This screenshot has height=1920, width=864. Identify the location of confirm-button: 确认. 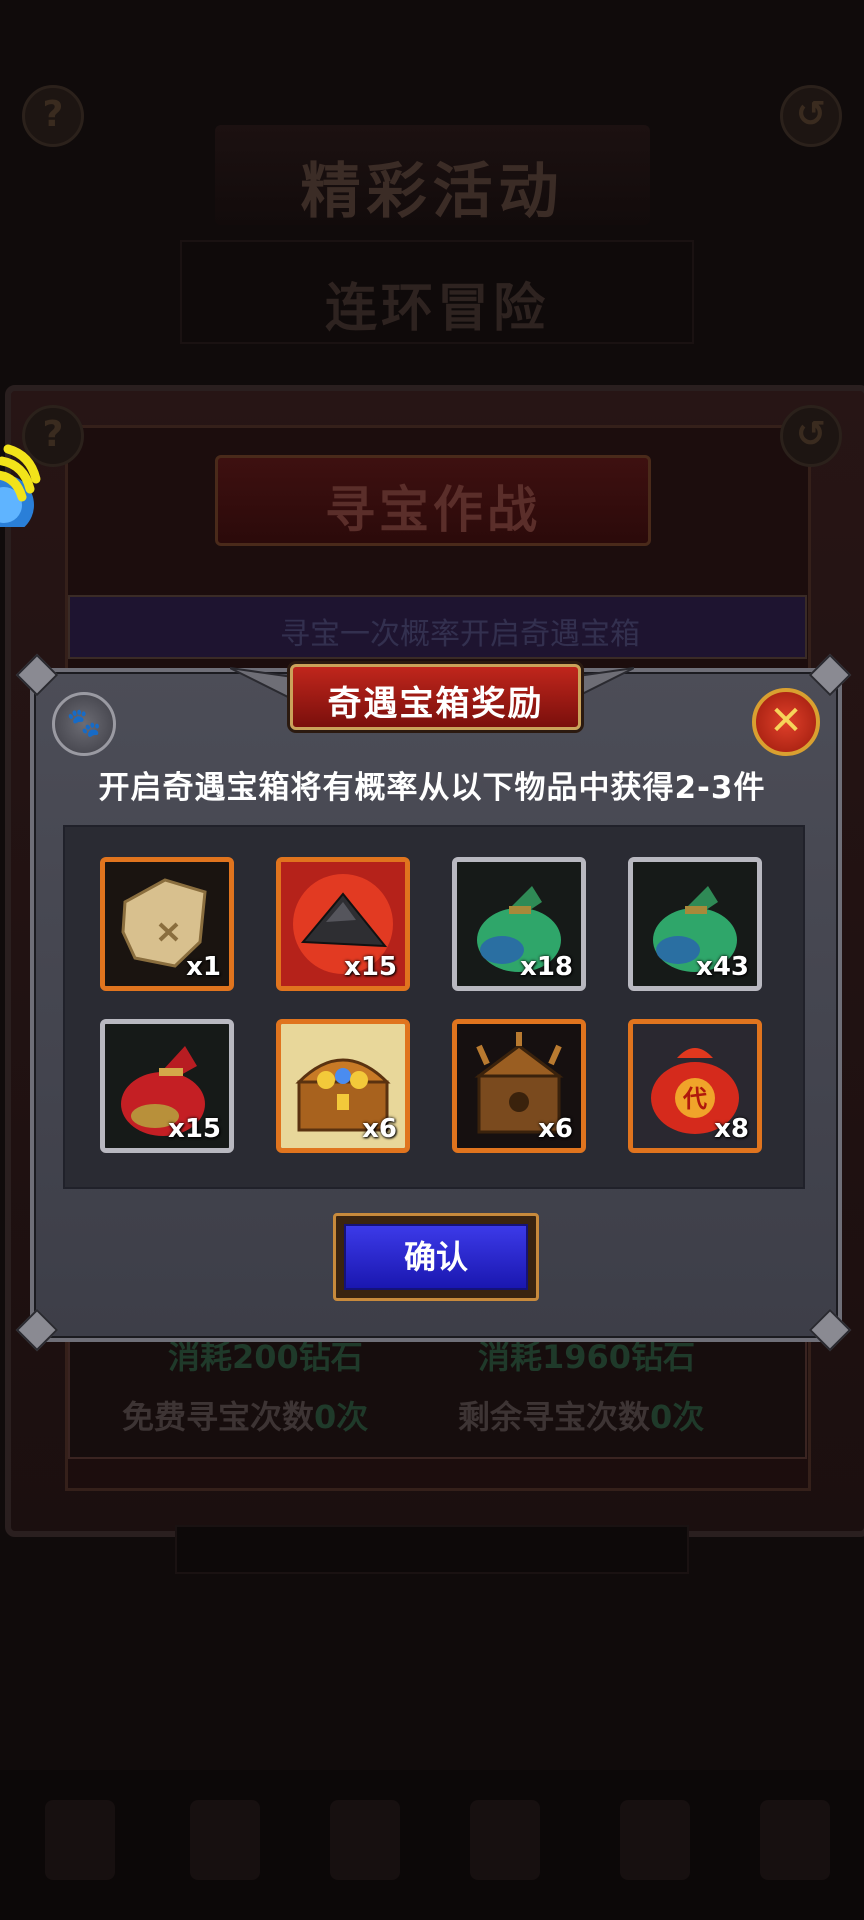
(436, 1257).